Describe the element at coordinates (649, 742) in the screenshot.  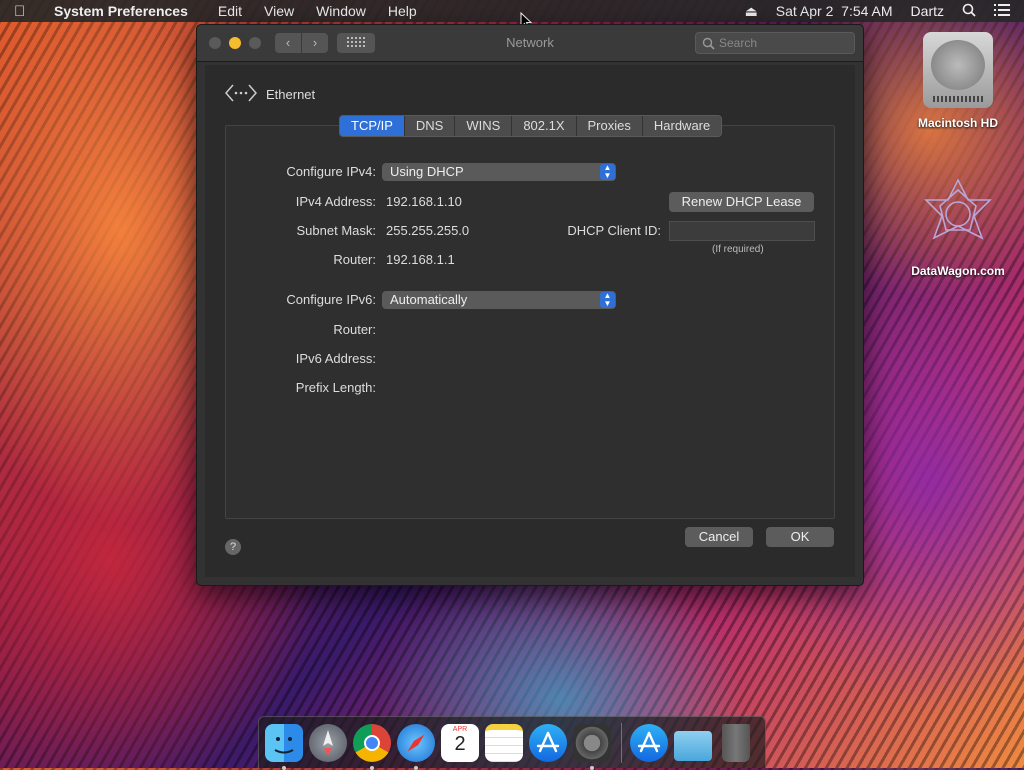
I see `app-store-download-icon` at that location.